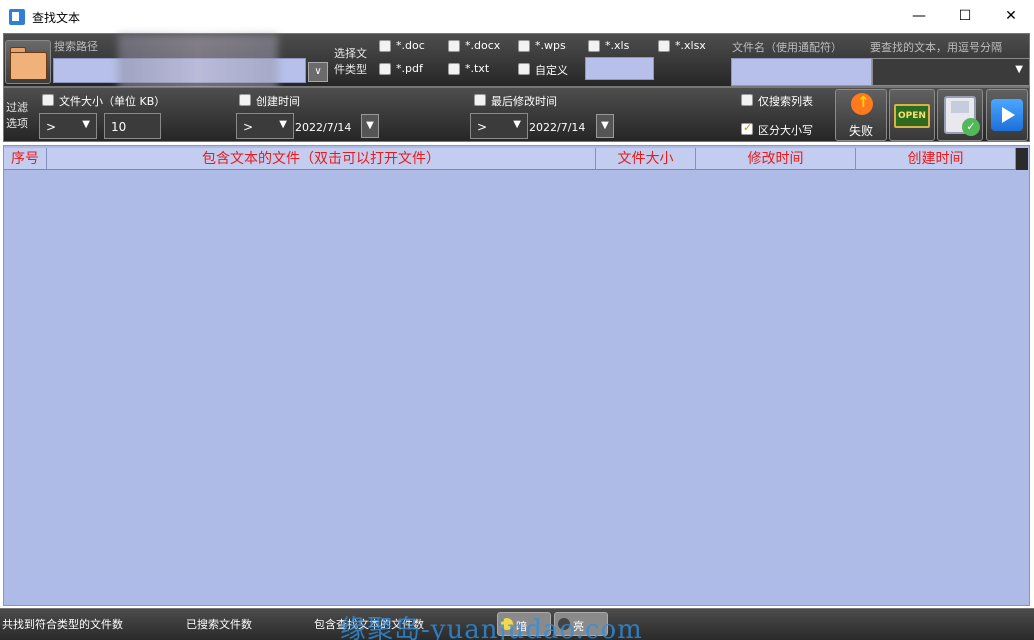 Image resolution: width=1034 pixels, height=640 pixels. What do you see at coordinates (499, 126) in the screenshot?
I see `modified-time-operator: > ▼` at bounding box center [499, 126].